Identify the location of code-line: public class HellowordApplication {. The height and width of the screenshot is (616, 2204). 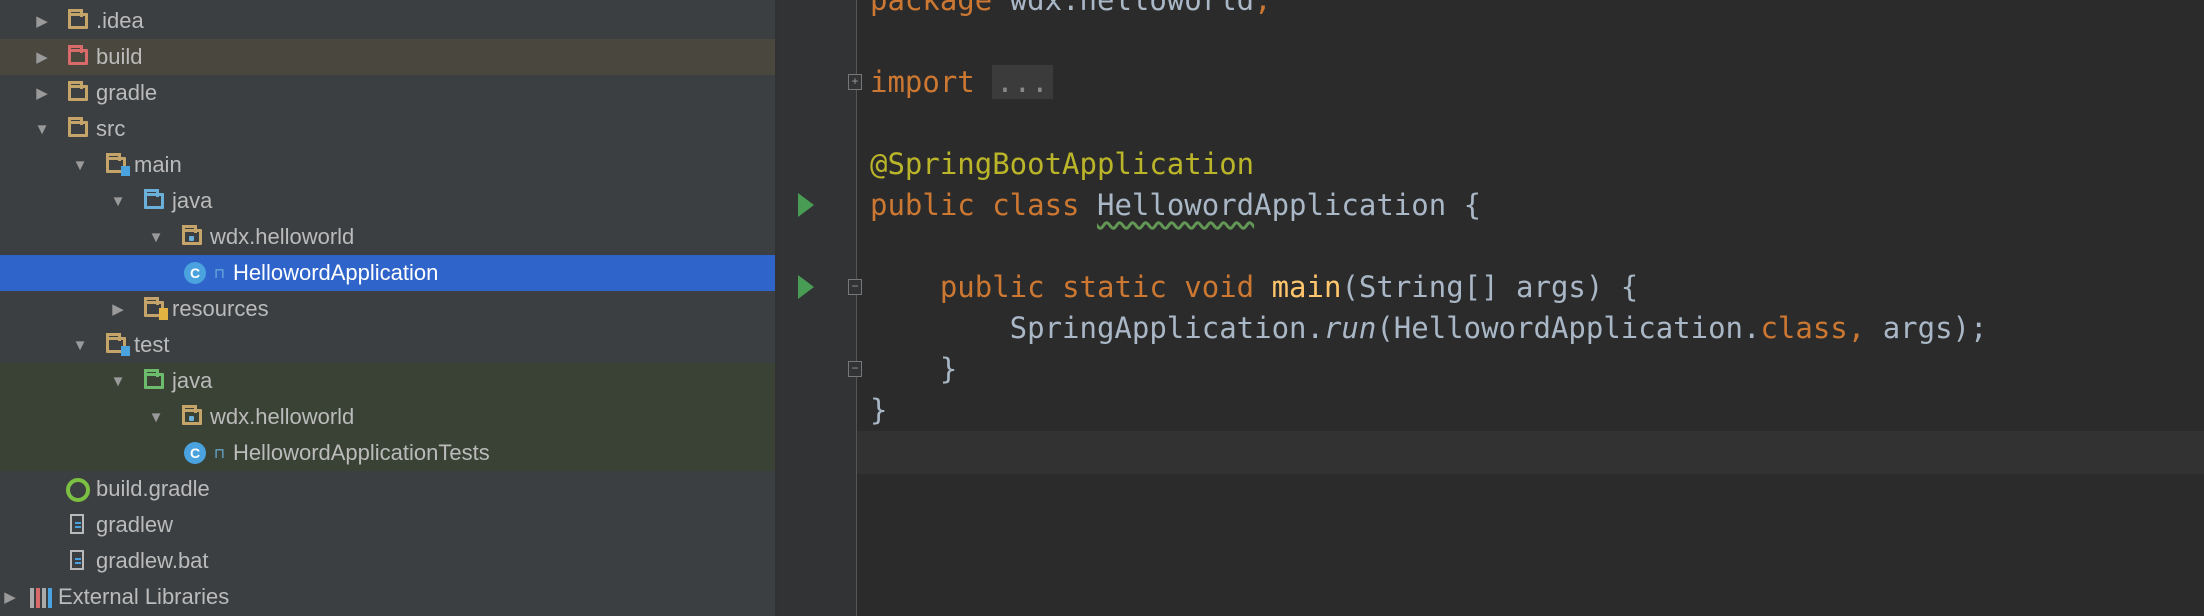
(1175, 205).